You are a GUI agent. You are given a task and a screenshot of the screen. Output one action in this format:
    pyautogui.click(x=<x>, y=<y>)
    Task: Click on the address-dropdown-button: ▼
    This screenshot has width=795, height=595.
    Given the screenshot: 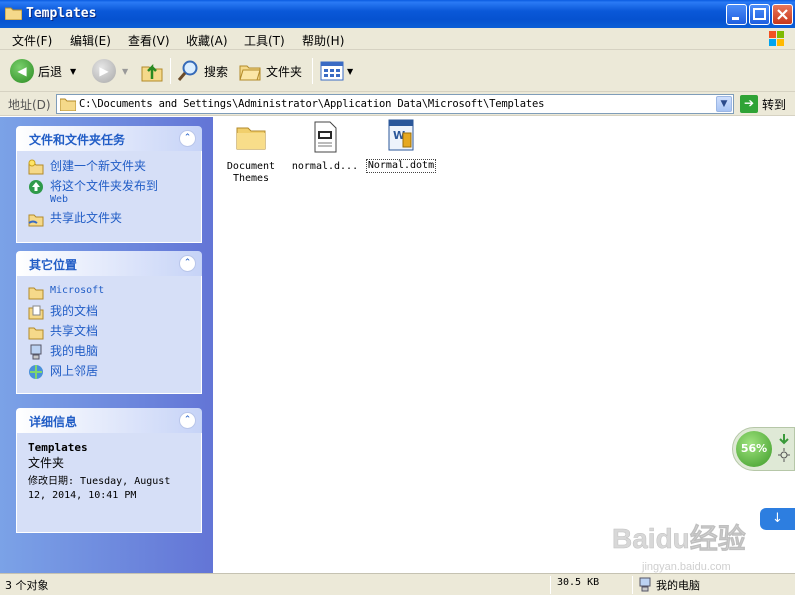 What is the action you would take?
    pyautogui.click(x=724, y=104)
    